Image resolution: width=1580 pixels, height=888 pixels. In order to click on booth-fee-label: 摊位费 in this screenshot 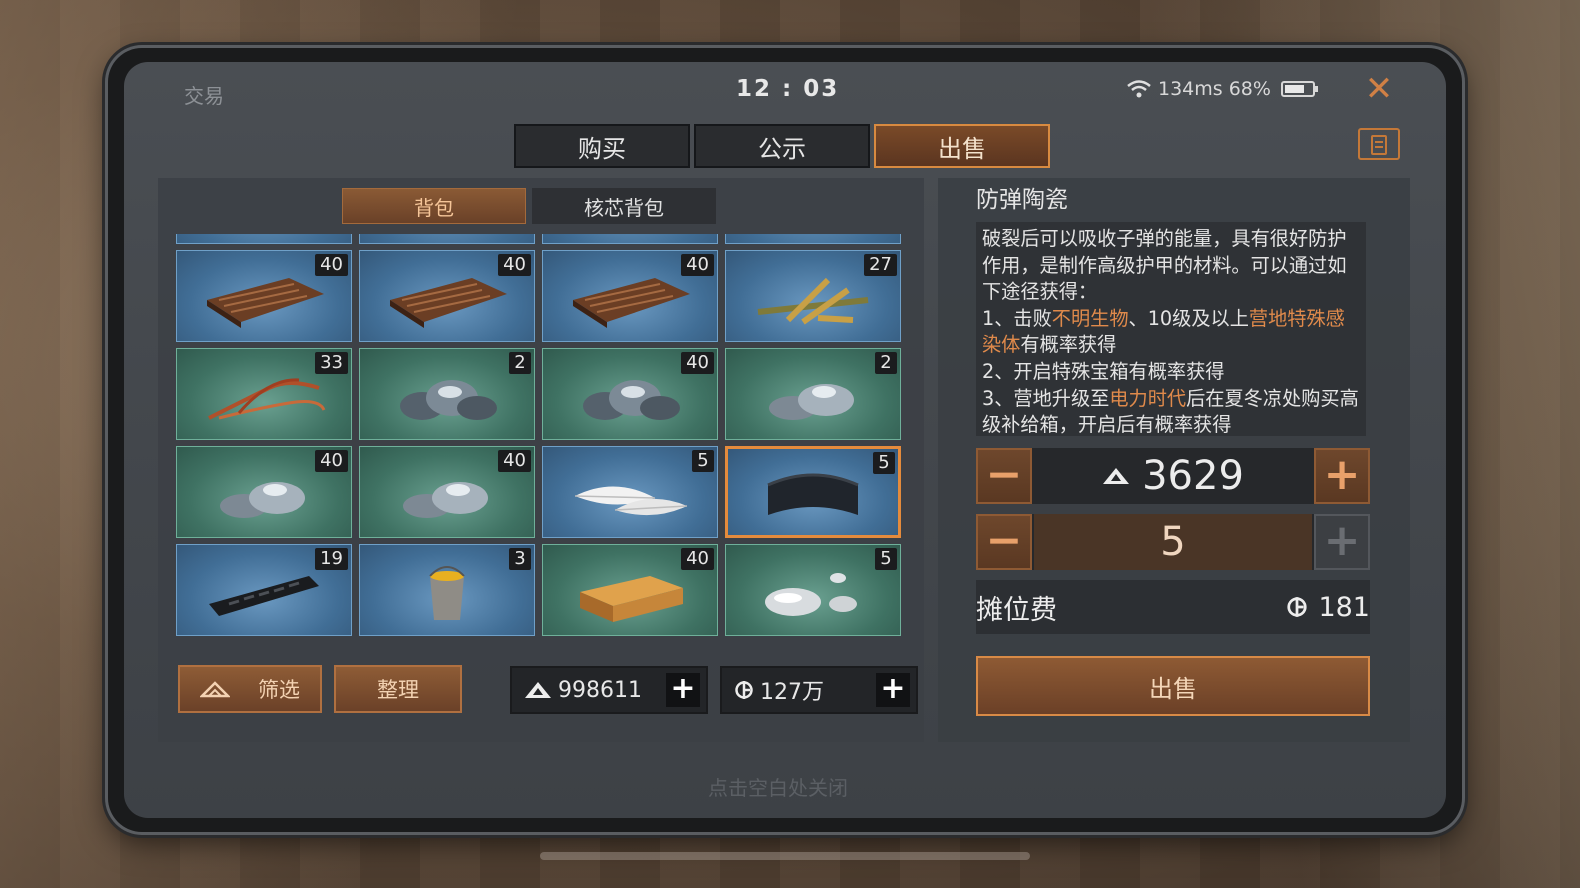, I will do `click(1016, 610)`.